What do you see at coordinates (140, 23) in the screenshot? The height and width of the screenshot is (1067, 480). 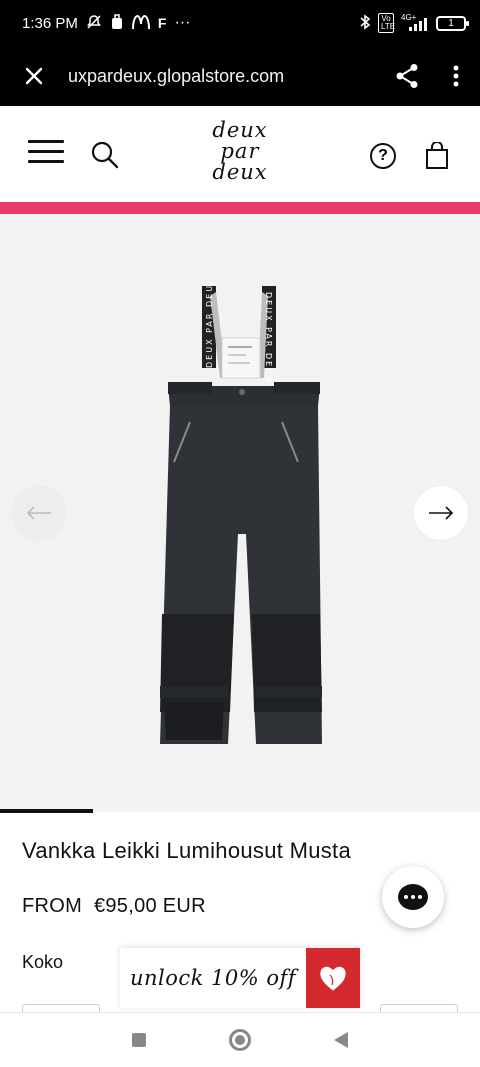 I see `mcdonalds-icon` at bounding box center [140, 23].